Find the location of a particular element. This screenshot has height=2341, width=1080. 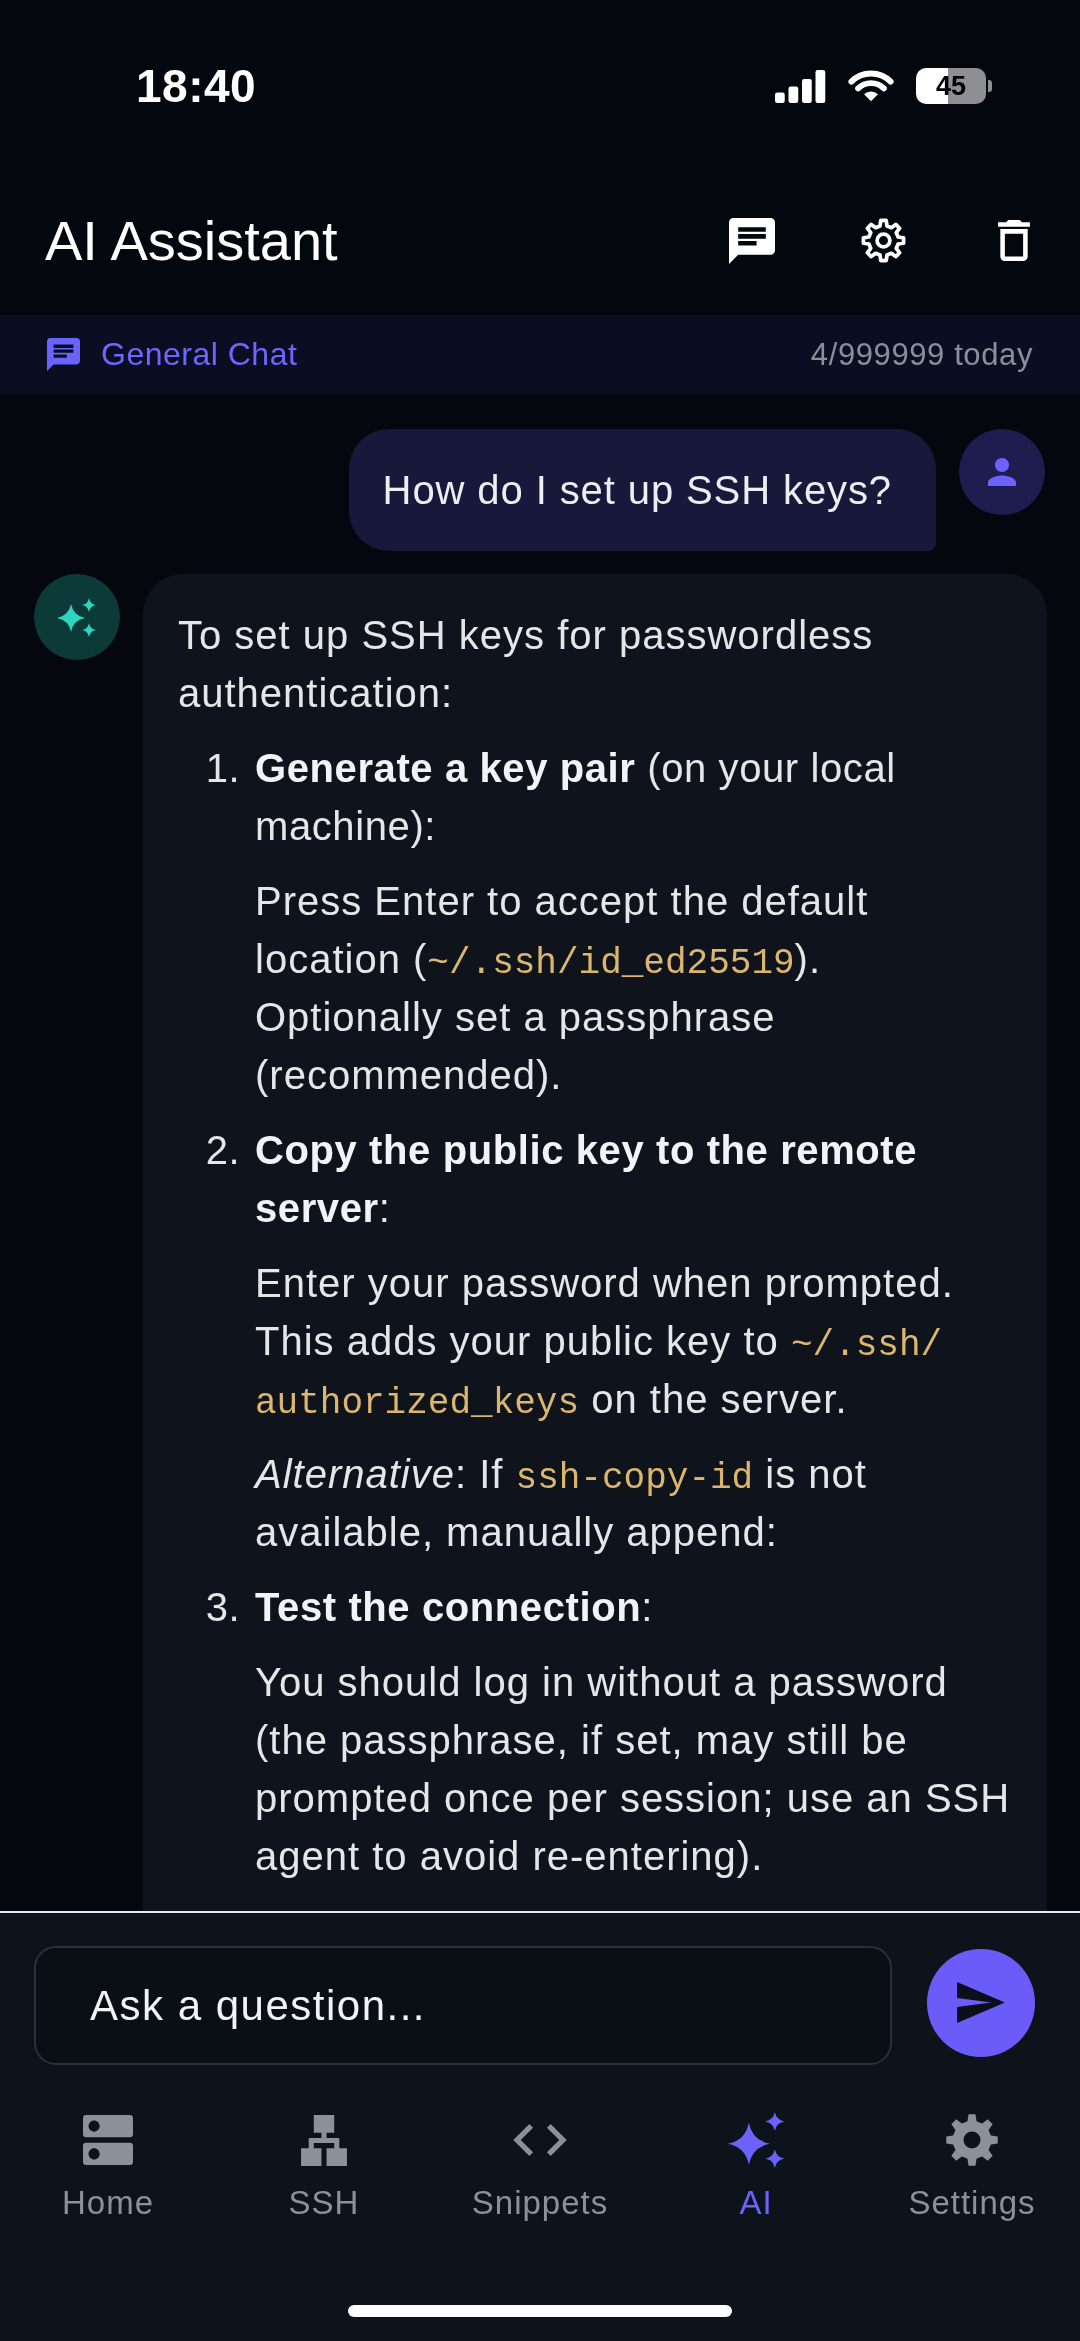

step-title: Copy the public key to the remote server: is located at coordinates (587, 1179).